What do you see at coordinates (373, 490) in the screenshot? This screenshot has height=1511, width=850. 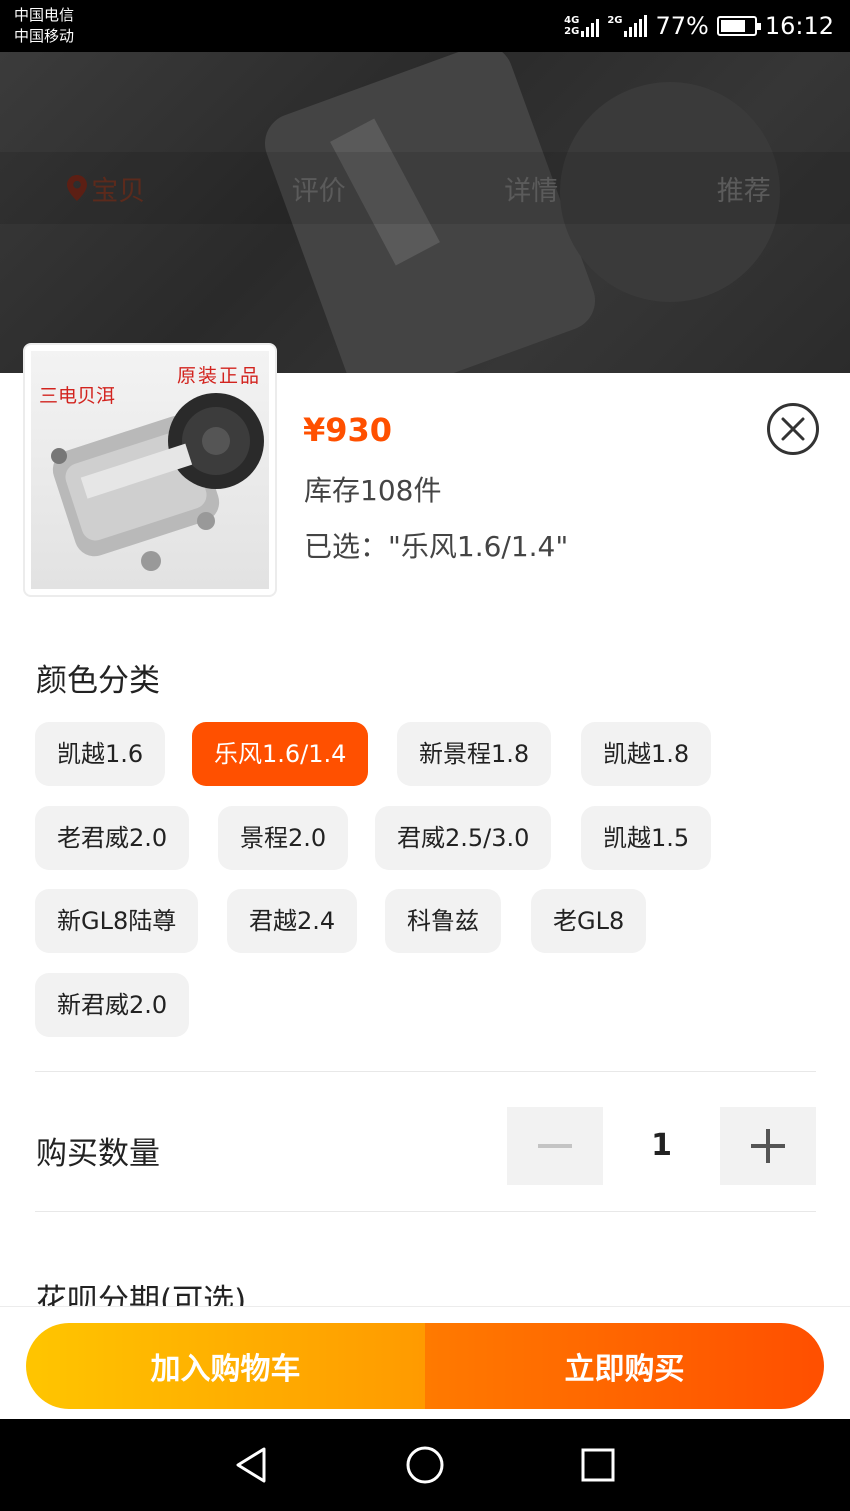 I see `stock-count: 库存108件` at bounding box center [373, 490].